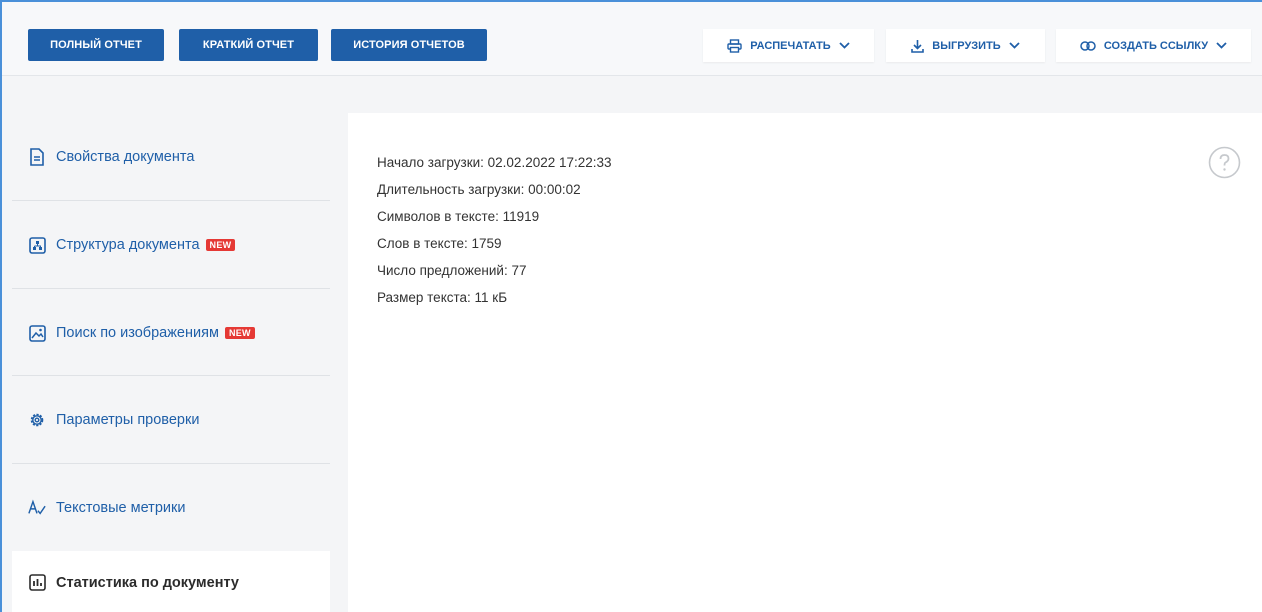 The height and width of the screenshot is (612, 1262). Describe the element at coordinates (147, 582) in the screenshot. I see `sidebar-item-label: Статистика по документу` at that location.